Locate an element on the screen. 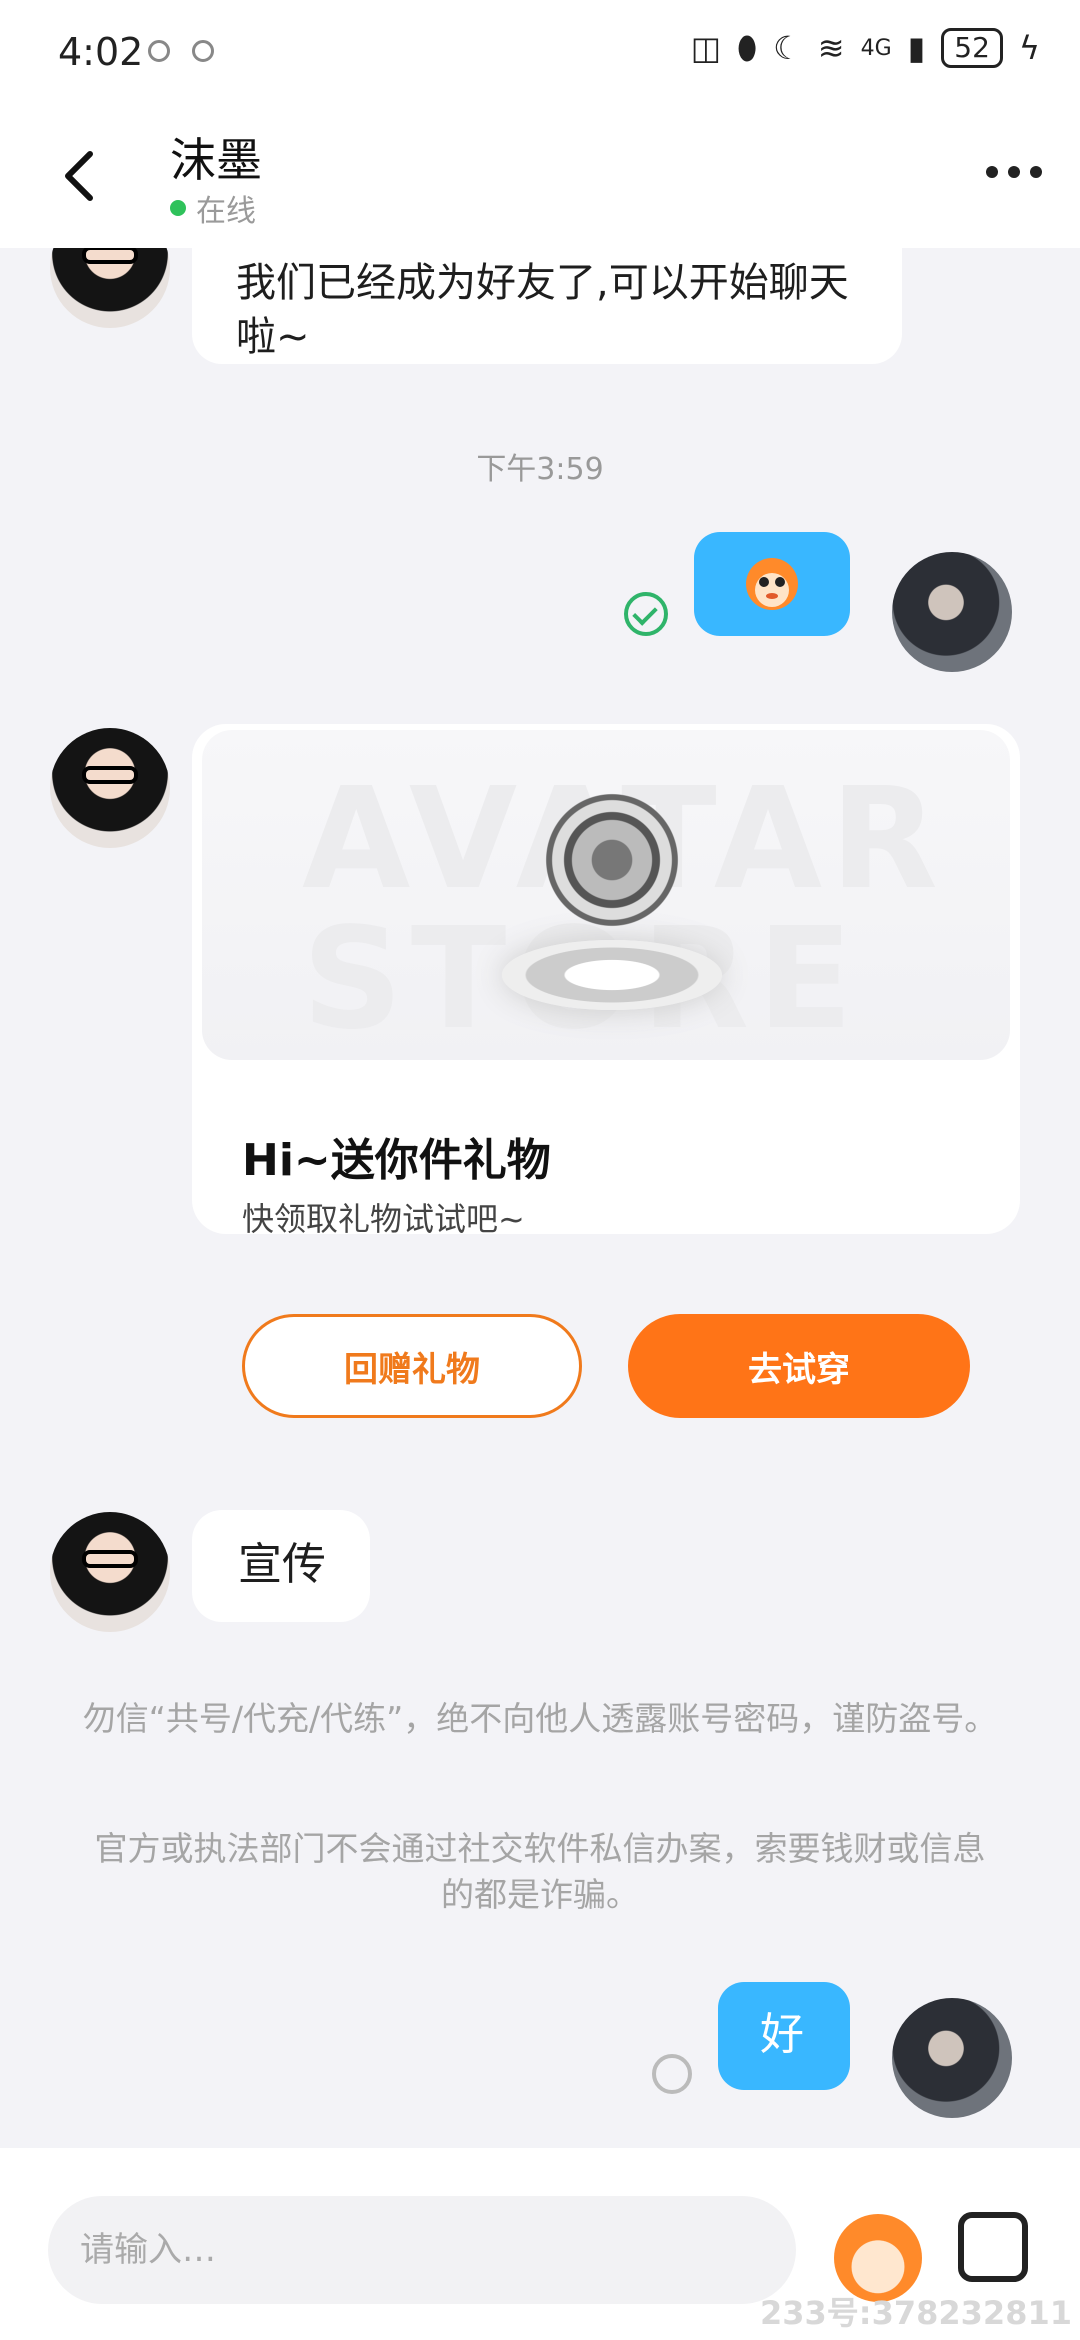 The image size is (1080, 2340). safety-notice-1: 勿信“共号/代充/代练”，绝不向他人透露账号密码，谨防盗号。 is located at coordinates (540, 1718).